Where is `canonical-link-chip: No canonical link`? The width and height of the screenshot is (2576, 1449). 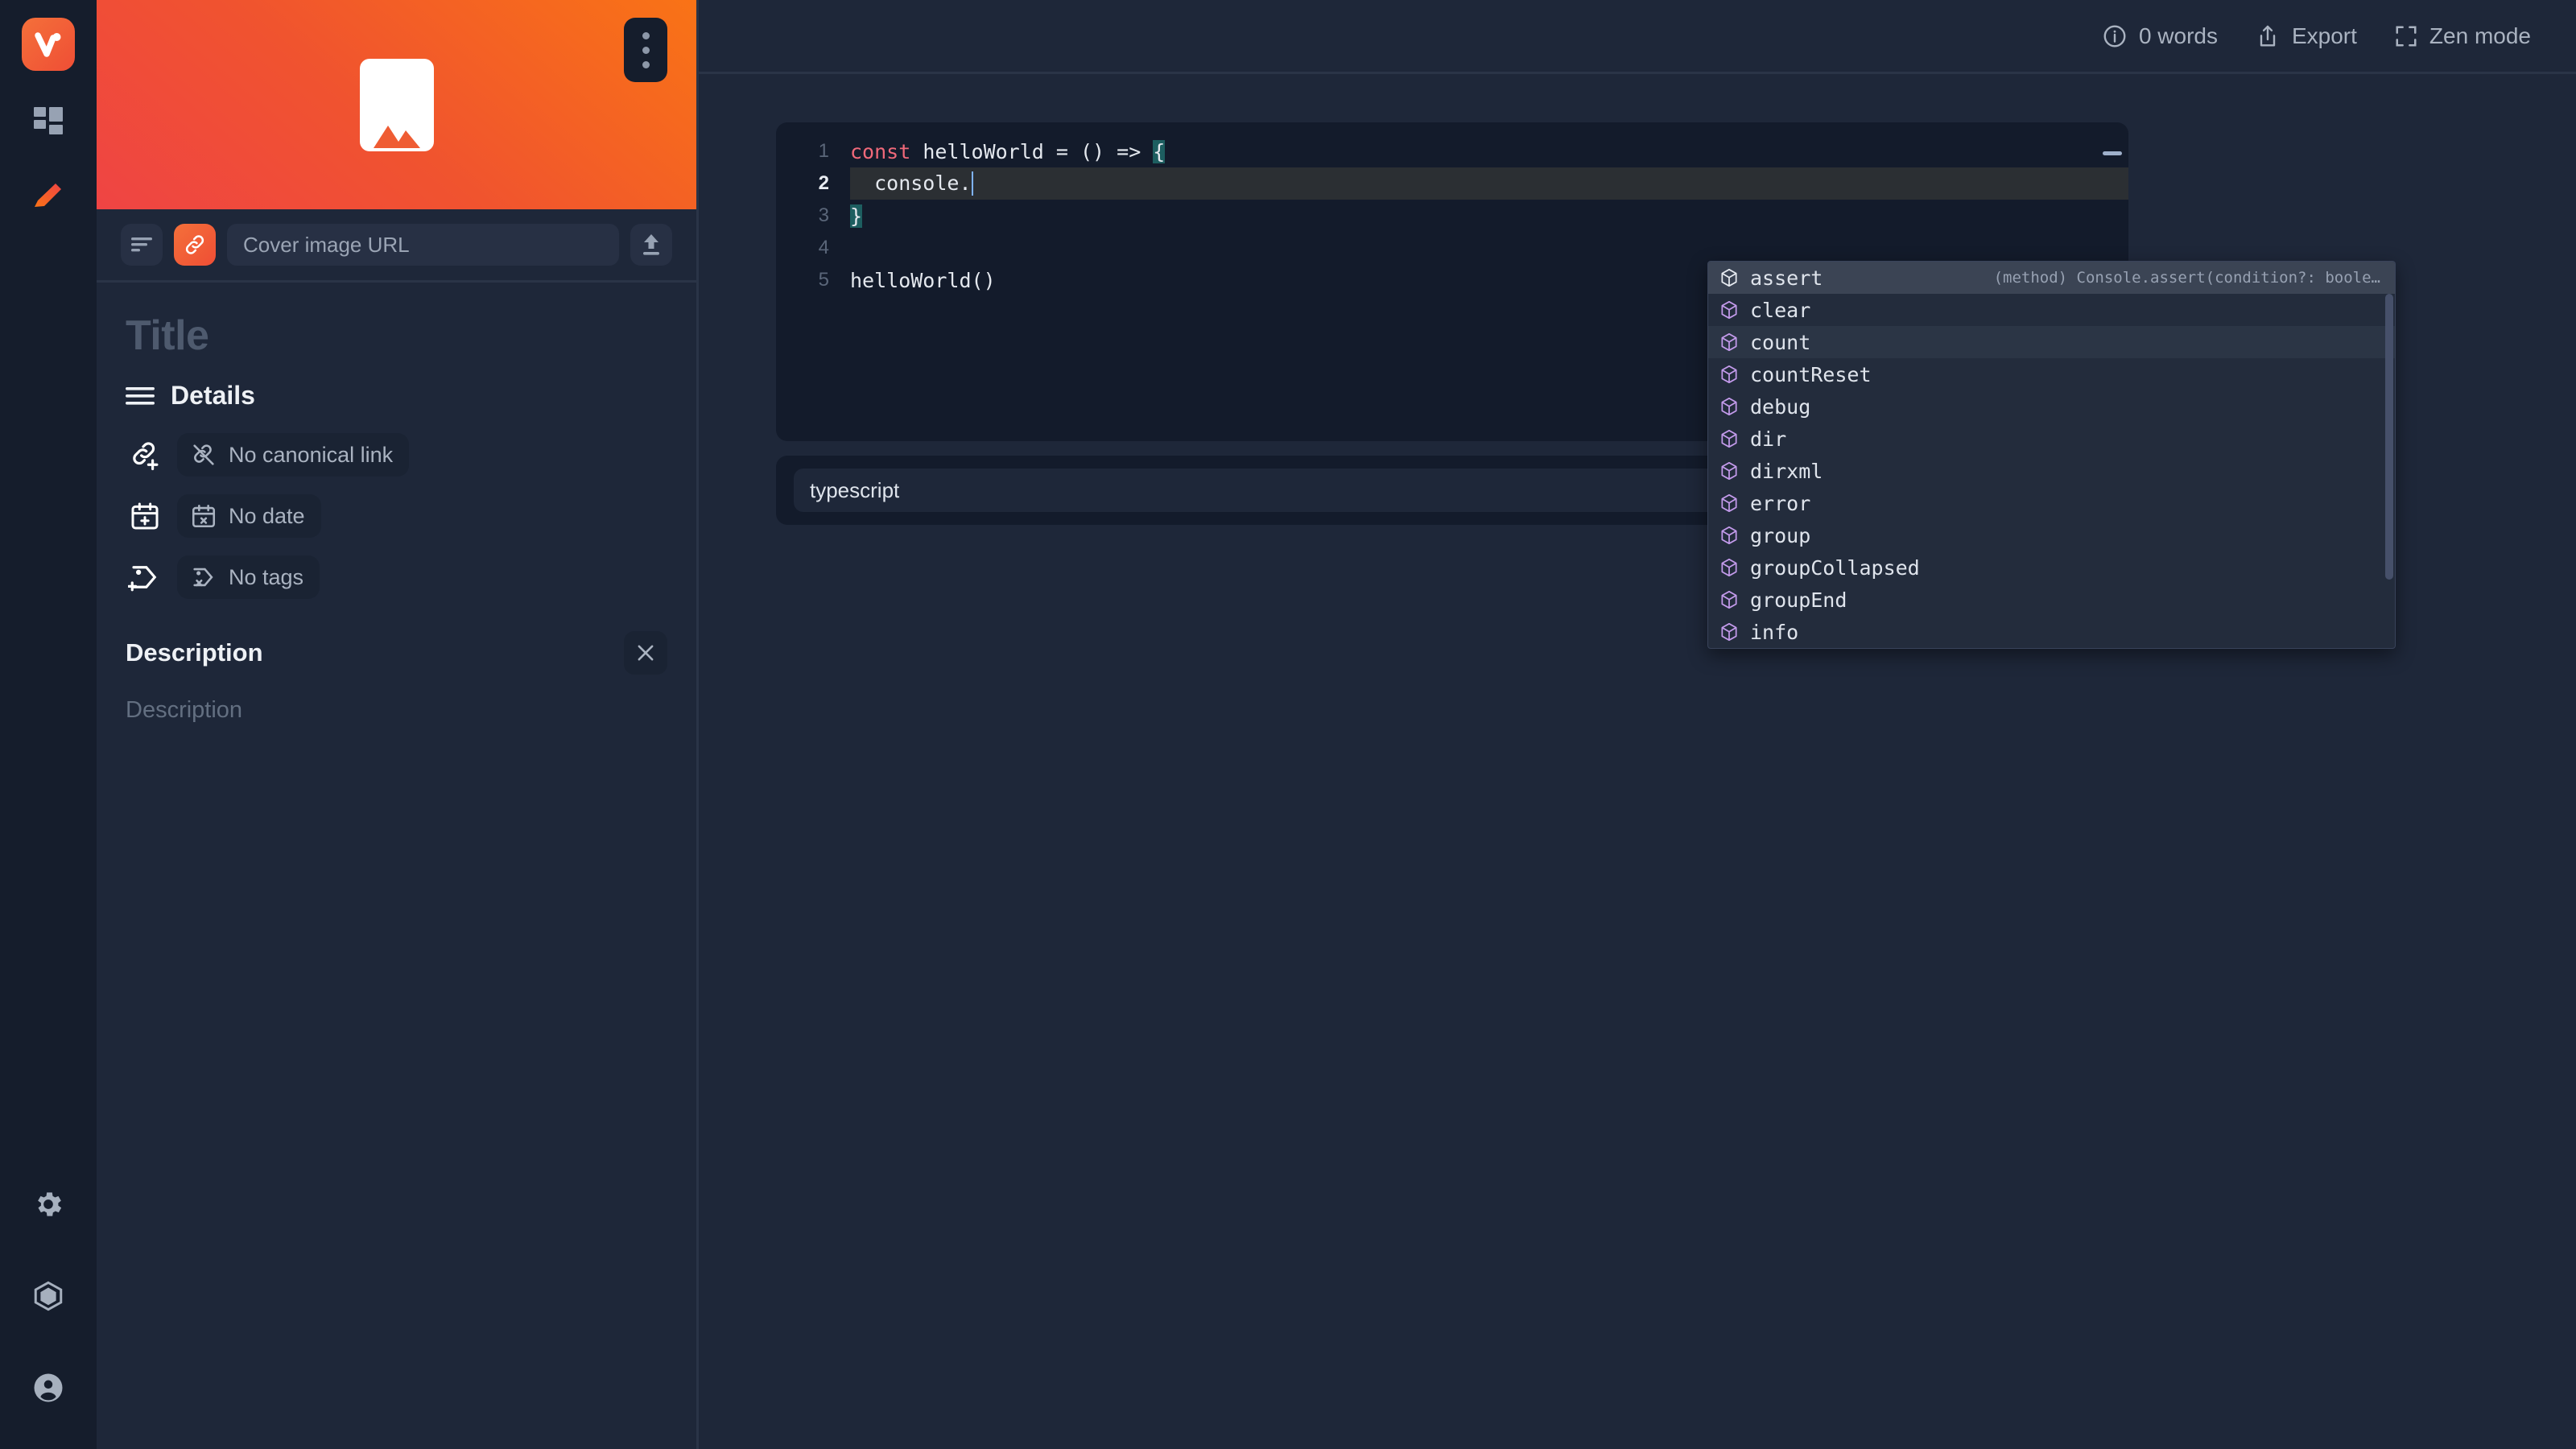 canonical-link-chip: No canonical link is located at coordinates (293, 455).